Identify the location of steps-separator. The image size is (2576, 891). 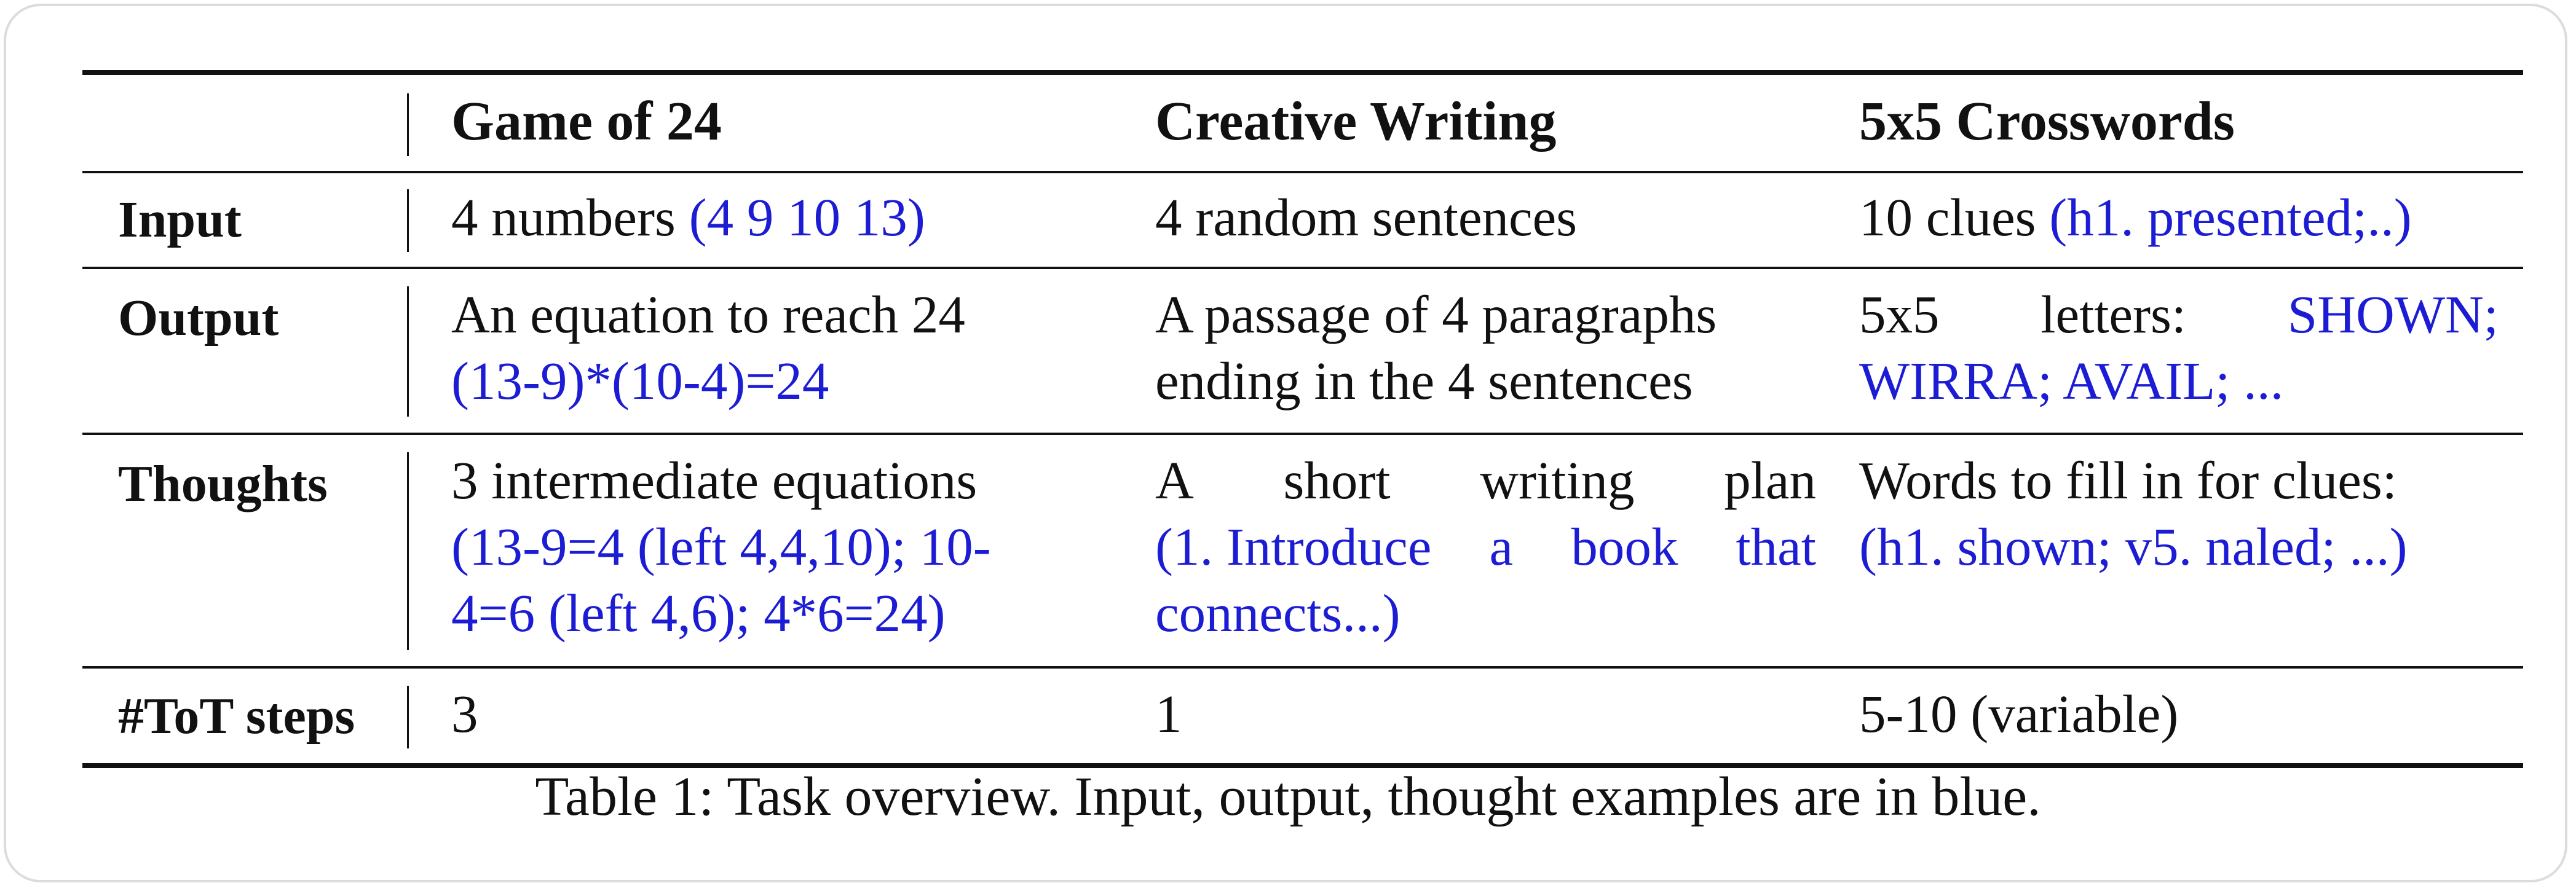
(408, 717).